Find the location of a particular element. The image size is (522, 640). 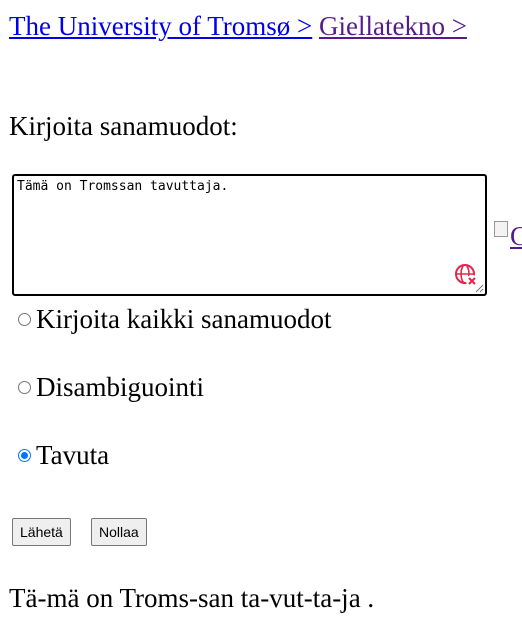

submit-button: Lähetä is located at coordinates (41, 532).